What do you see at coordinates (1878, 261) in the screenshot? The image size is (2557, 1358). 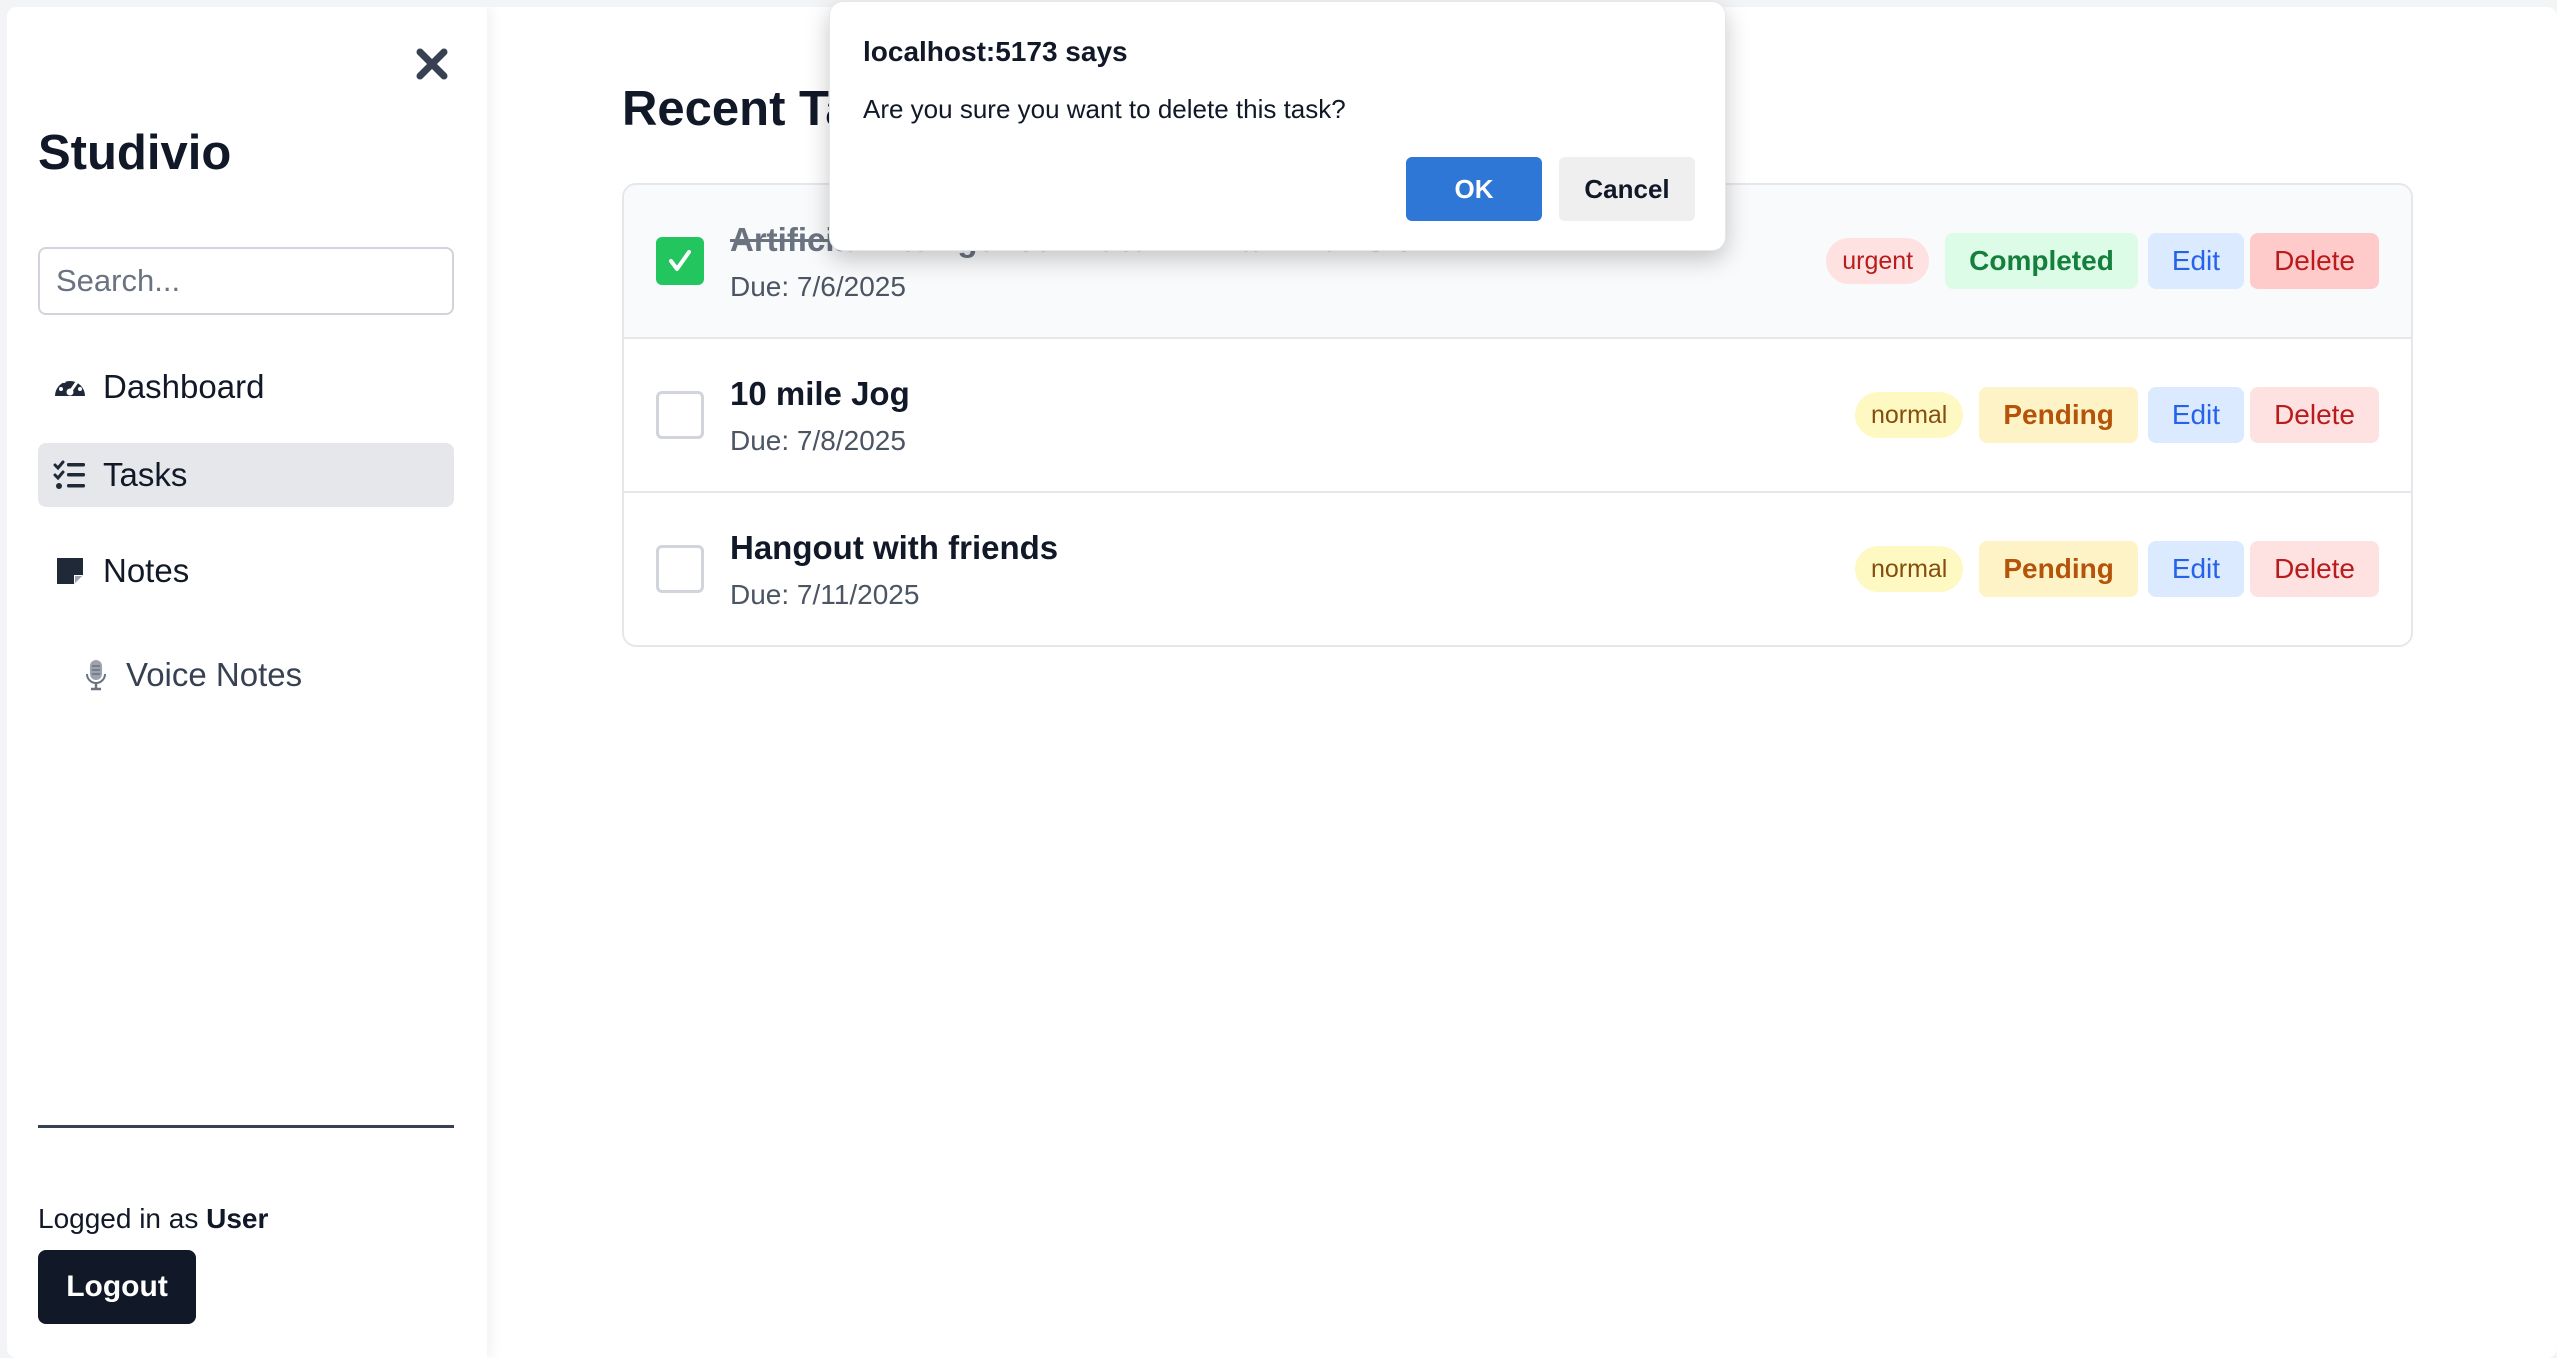 I see `priority-badge: urgent` at bounding box center [1878, 261].